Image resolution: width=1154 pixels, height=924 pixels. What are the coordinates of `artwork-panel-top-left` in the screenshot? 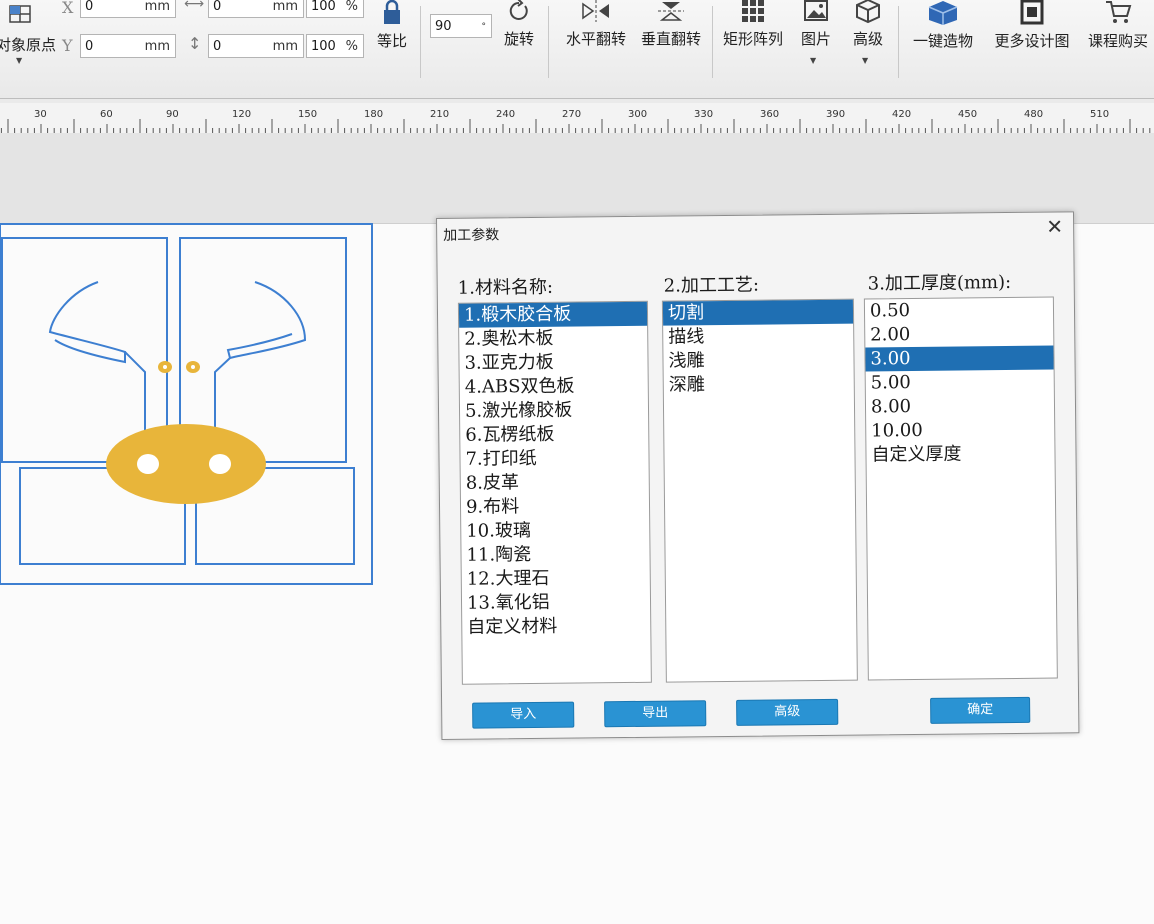 It's located at (84, 350).